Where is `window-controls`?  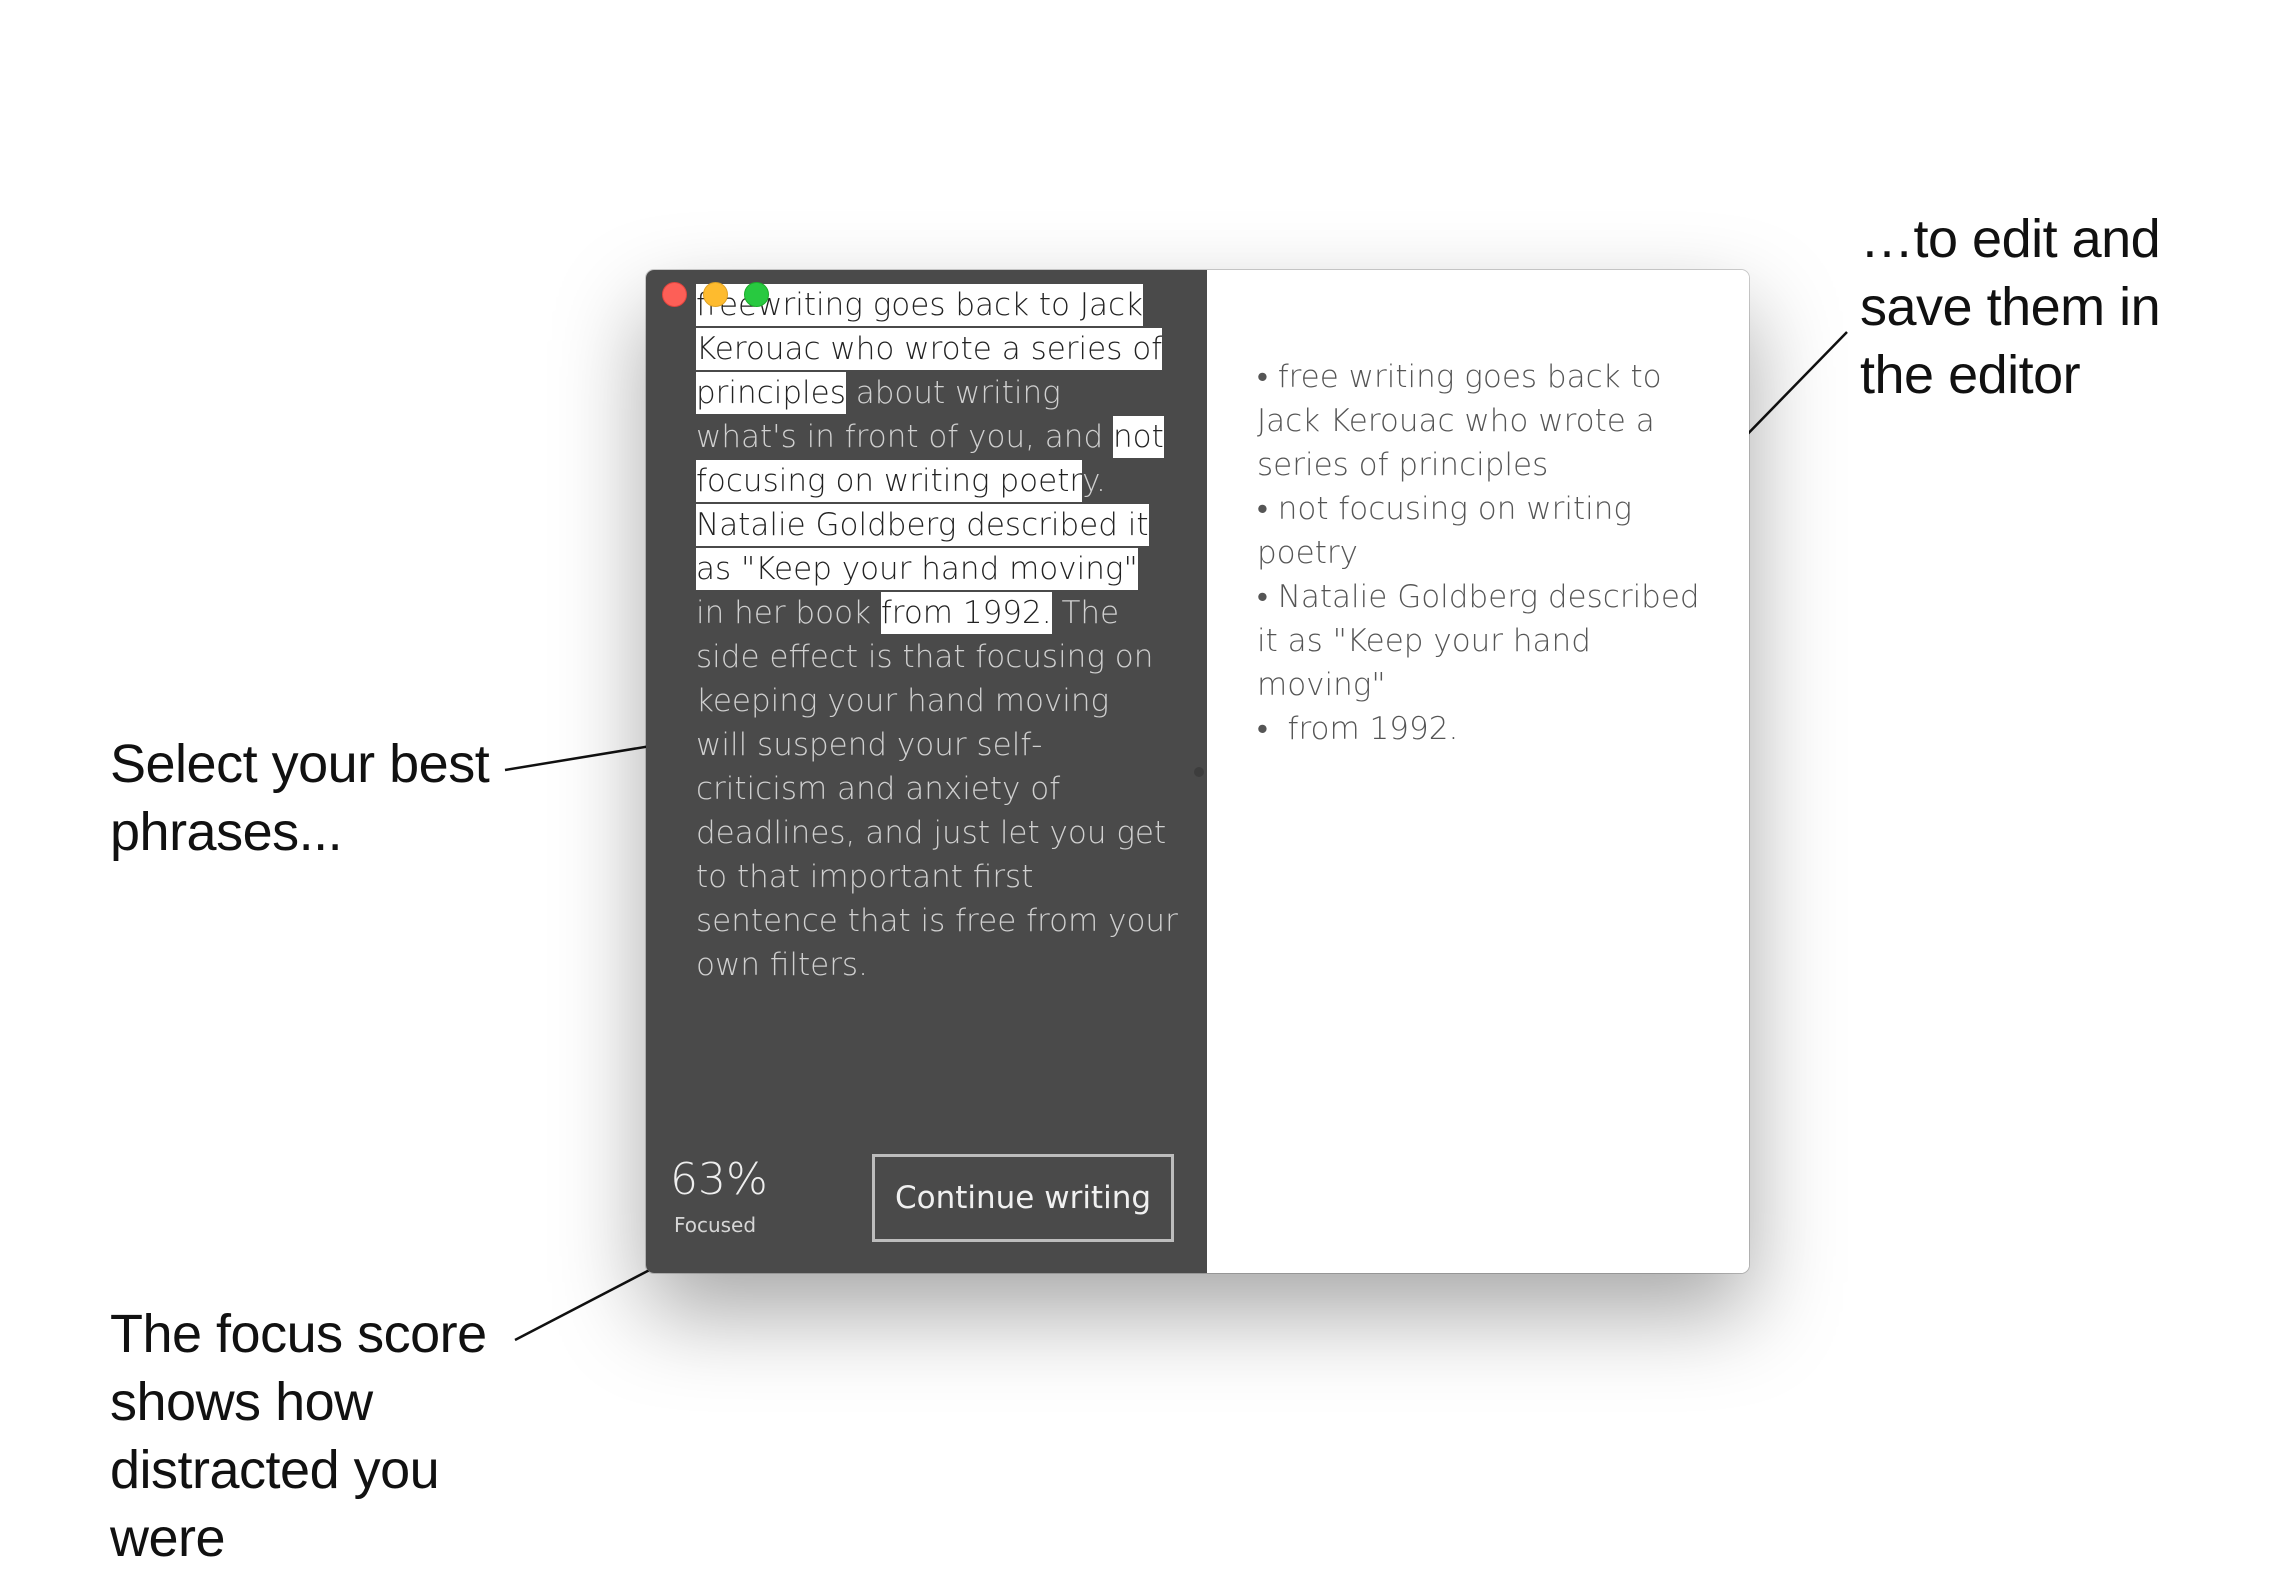
window-controls is located at coordinates (715, 294).